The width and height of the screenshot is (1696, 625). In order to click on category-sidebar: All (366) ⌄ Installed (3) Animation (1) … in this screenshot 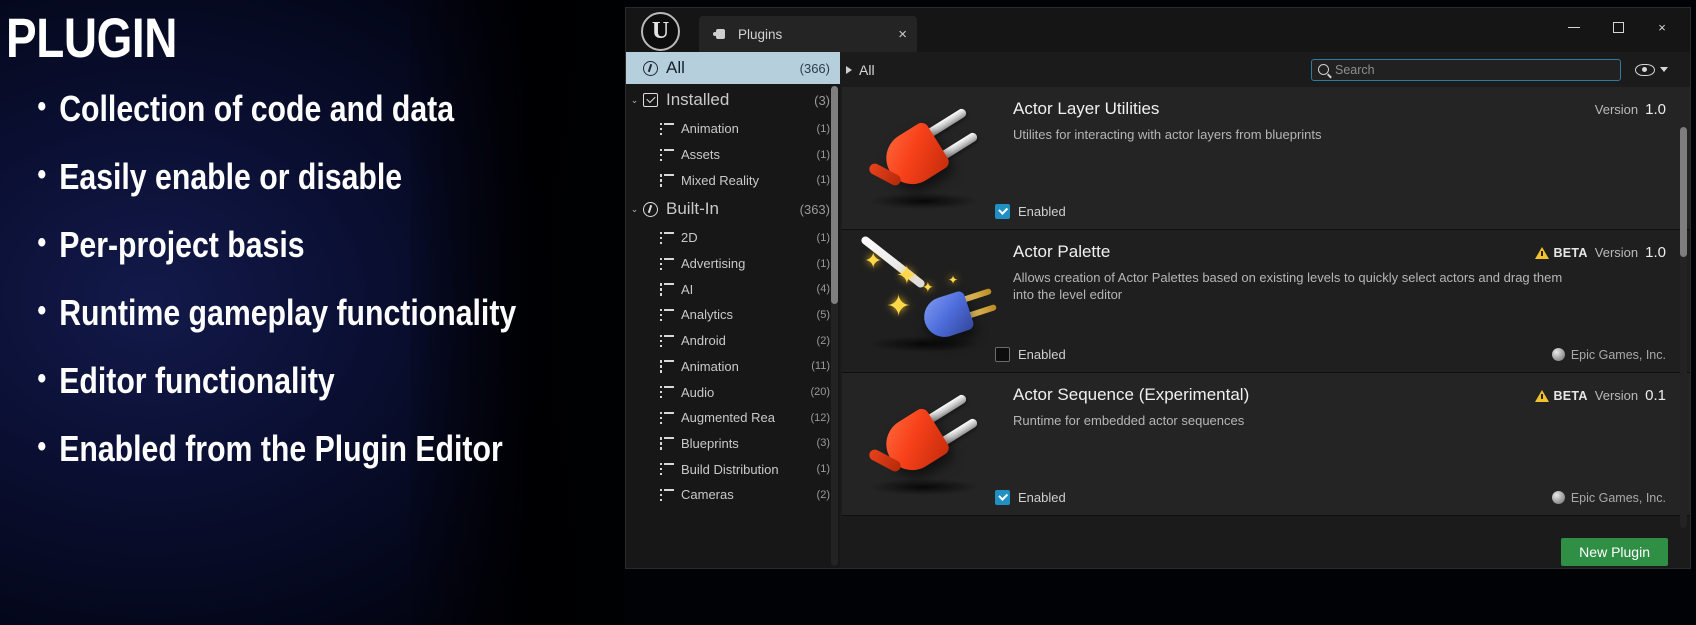, I will do `click(733, 310)`.